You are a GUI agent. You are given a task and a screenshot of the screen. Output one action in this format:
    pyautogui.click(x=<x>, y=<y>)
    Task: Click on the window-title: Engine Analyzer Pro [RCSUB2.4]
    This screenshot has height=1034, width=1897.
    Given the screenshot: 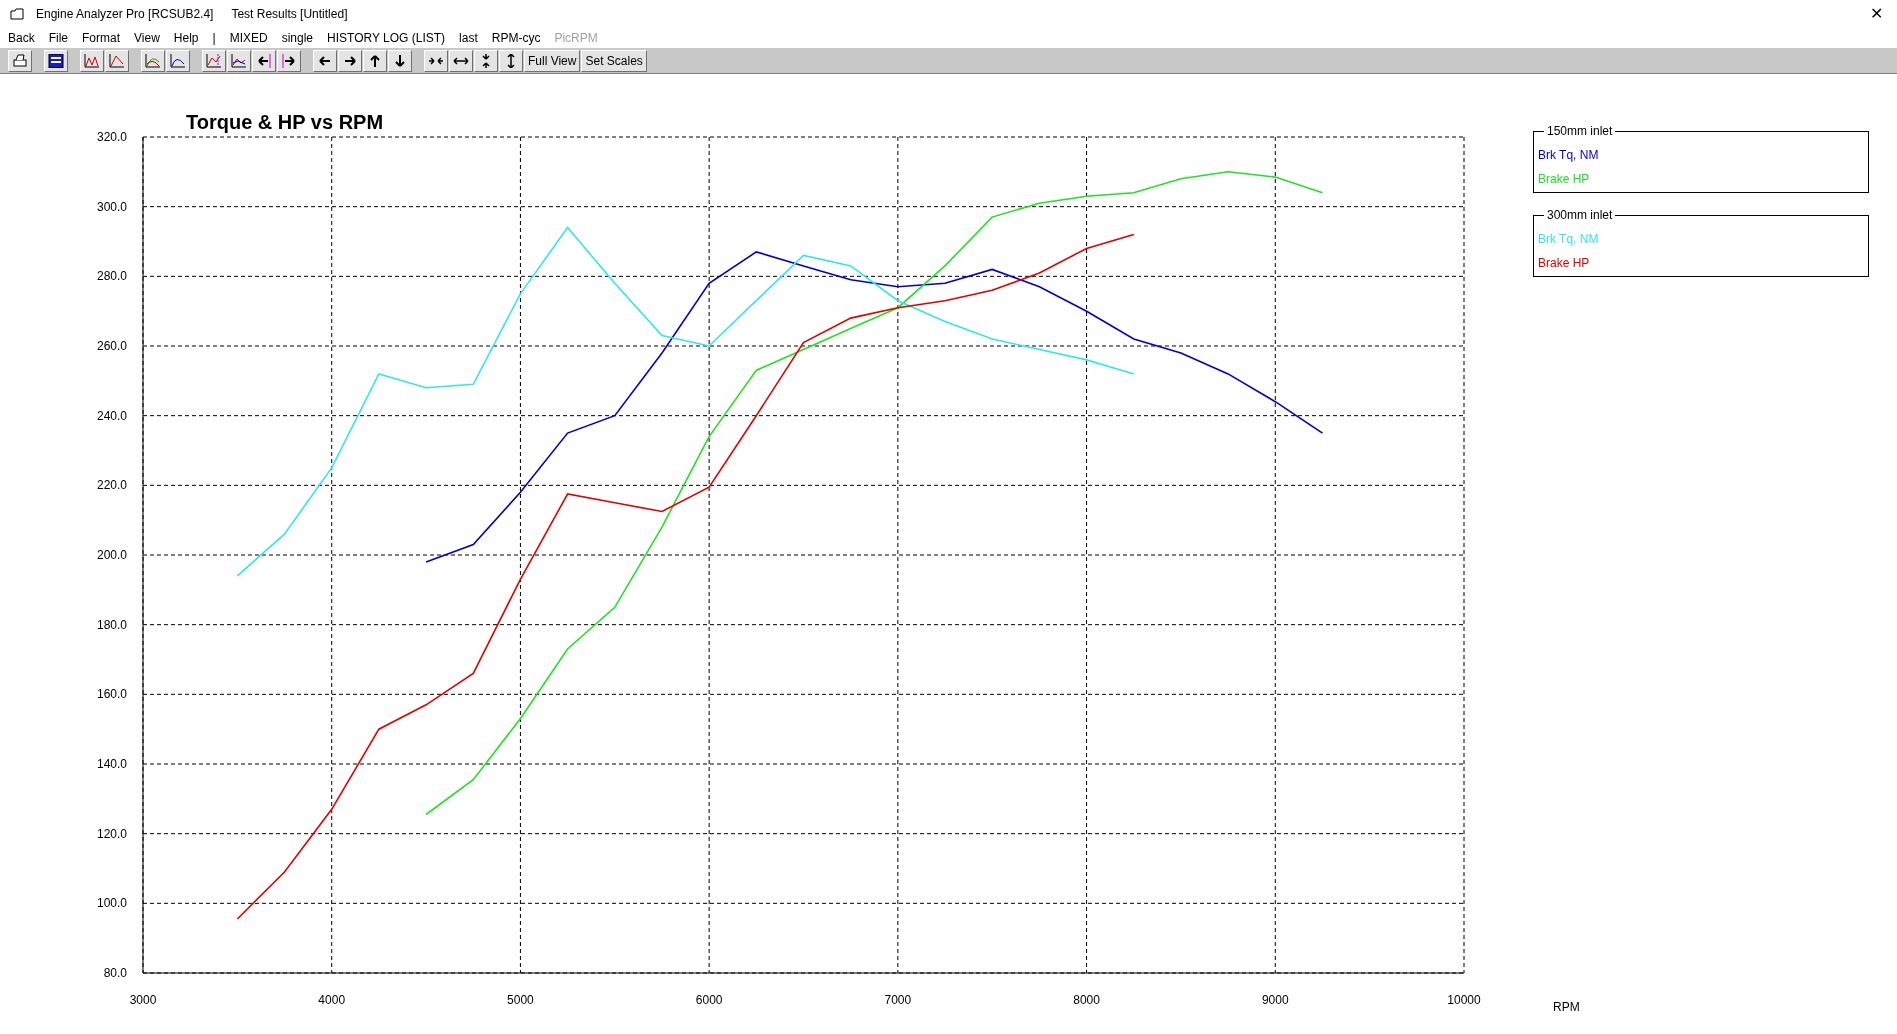 What is the action you would take?
    pyautogui.click(x=125, y=14)
    